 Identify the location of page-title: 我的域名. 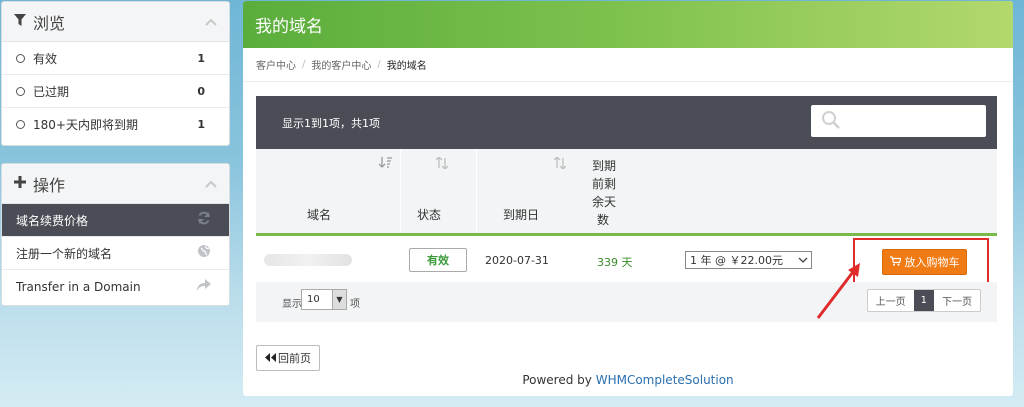
(628, 24).